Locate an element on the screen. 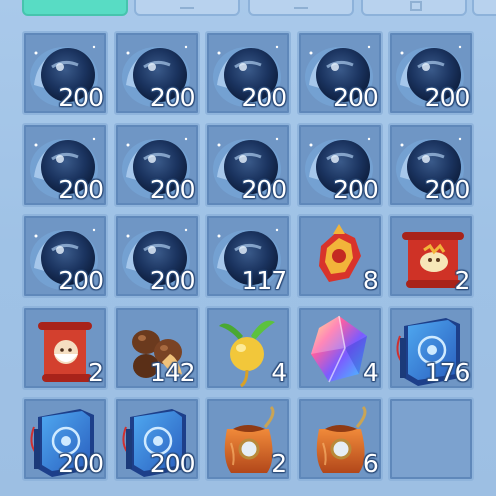 This screenshot has width=496, height=496. tab-4-icon is located at coordinates (416, 6).